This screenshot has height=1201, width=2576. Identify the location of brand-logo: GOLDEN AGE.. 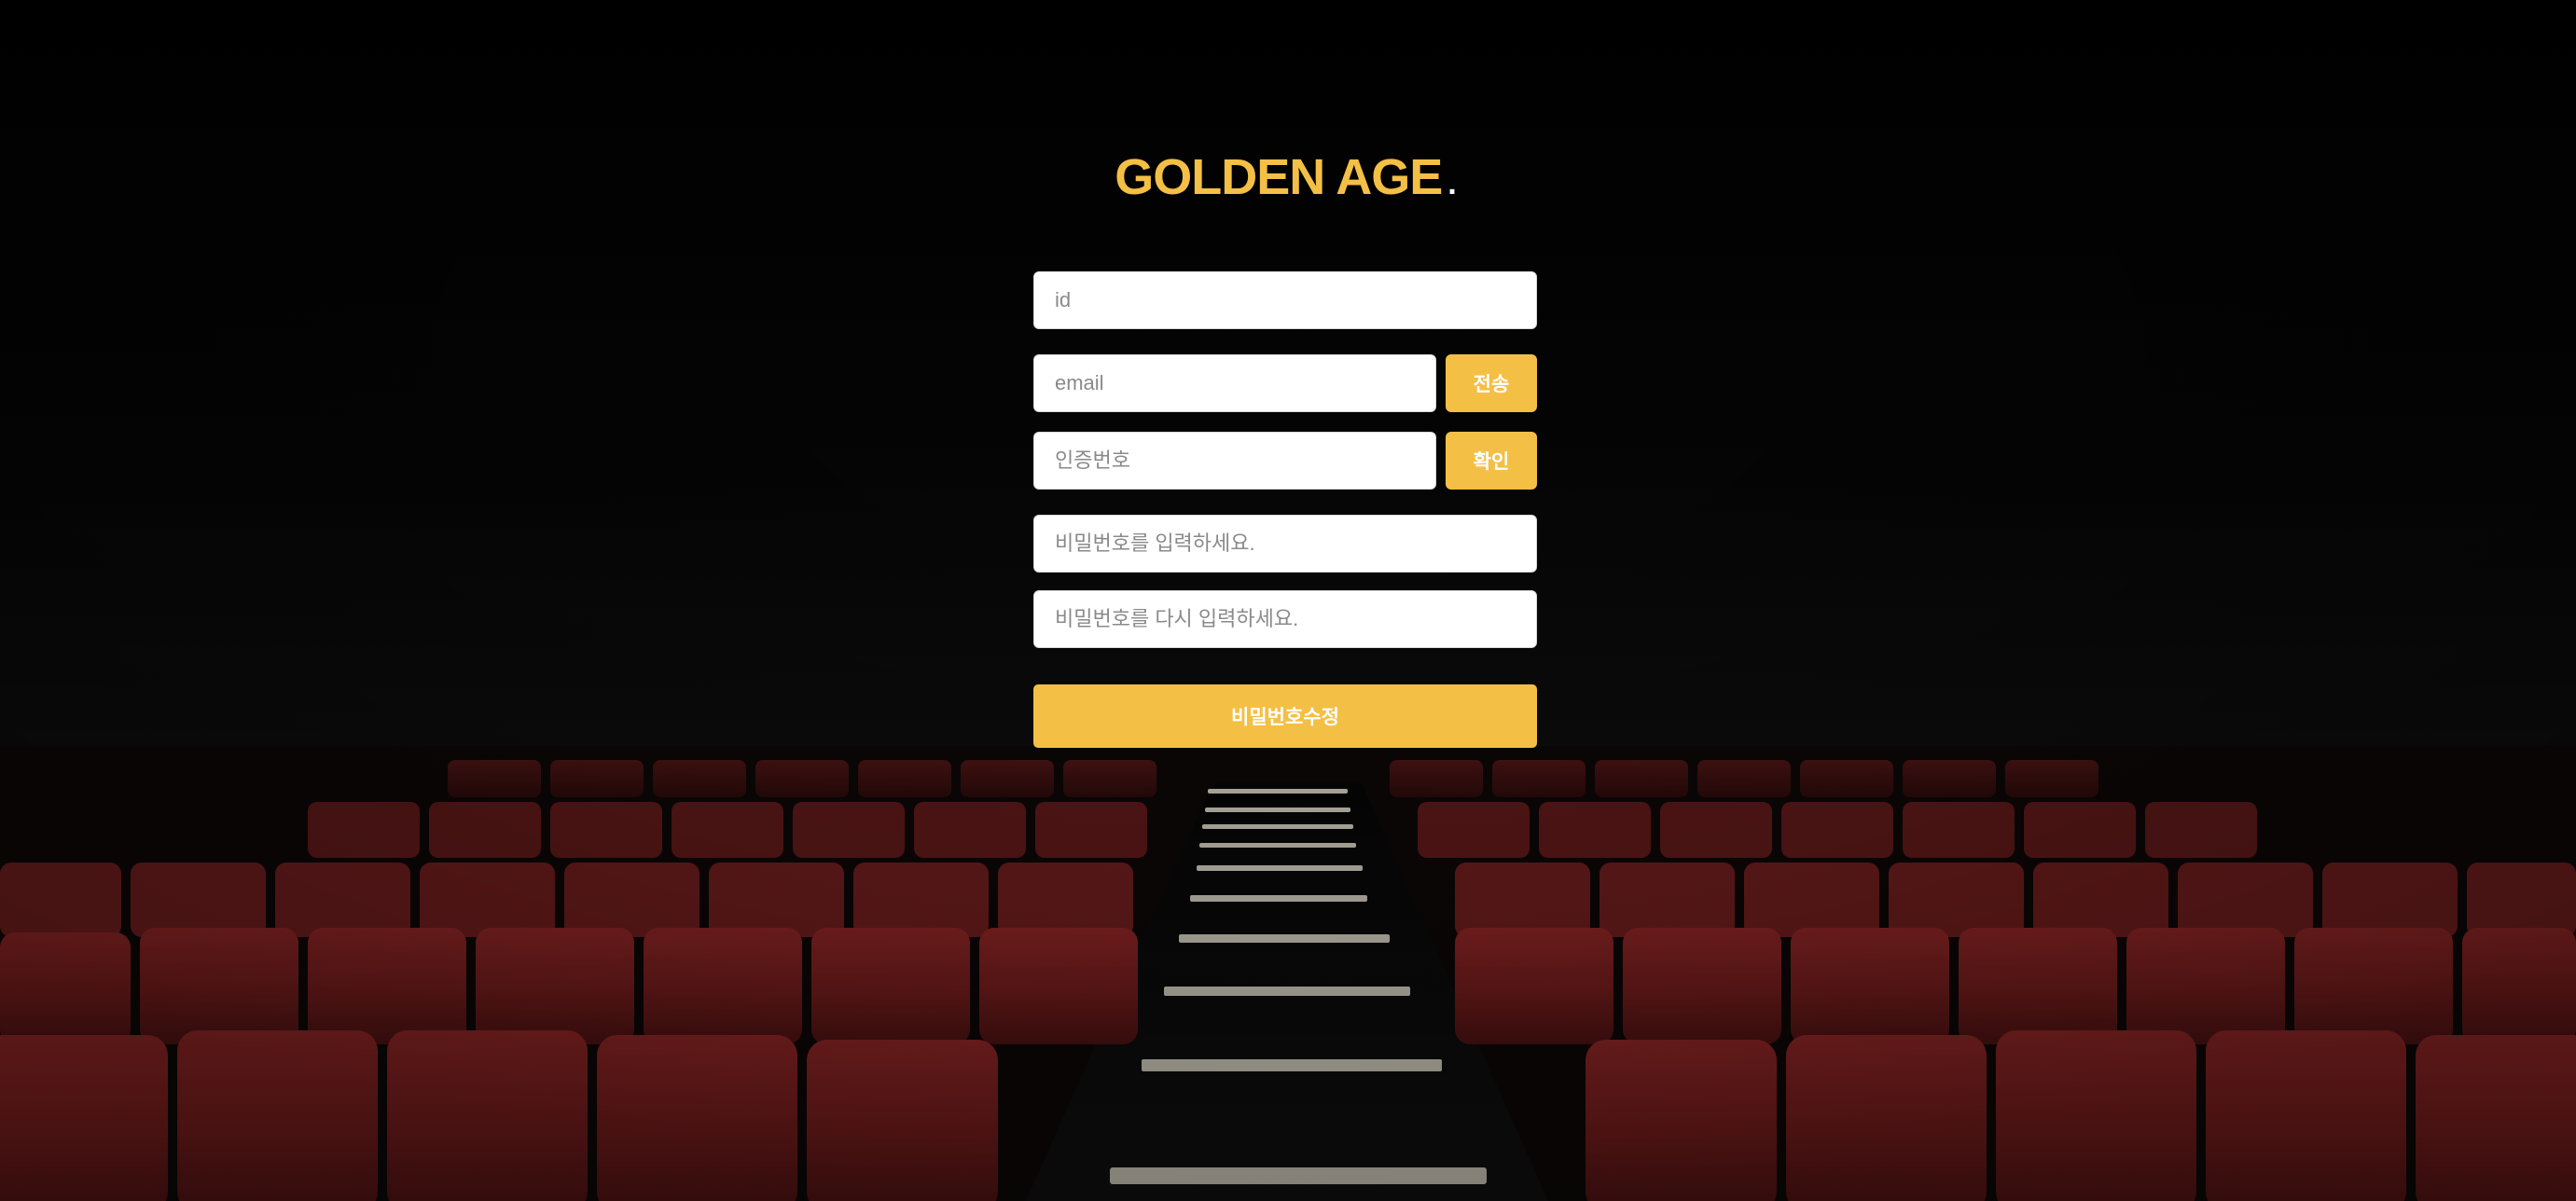
(1285, 177).